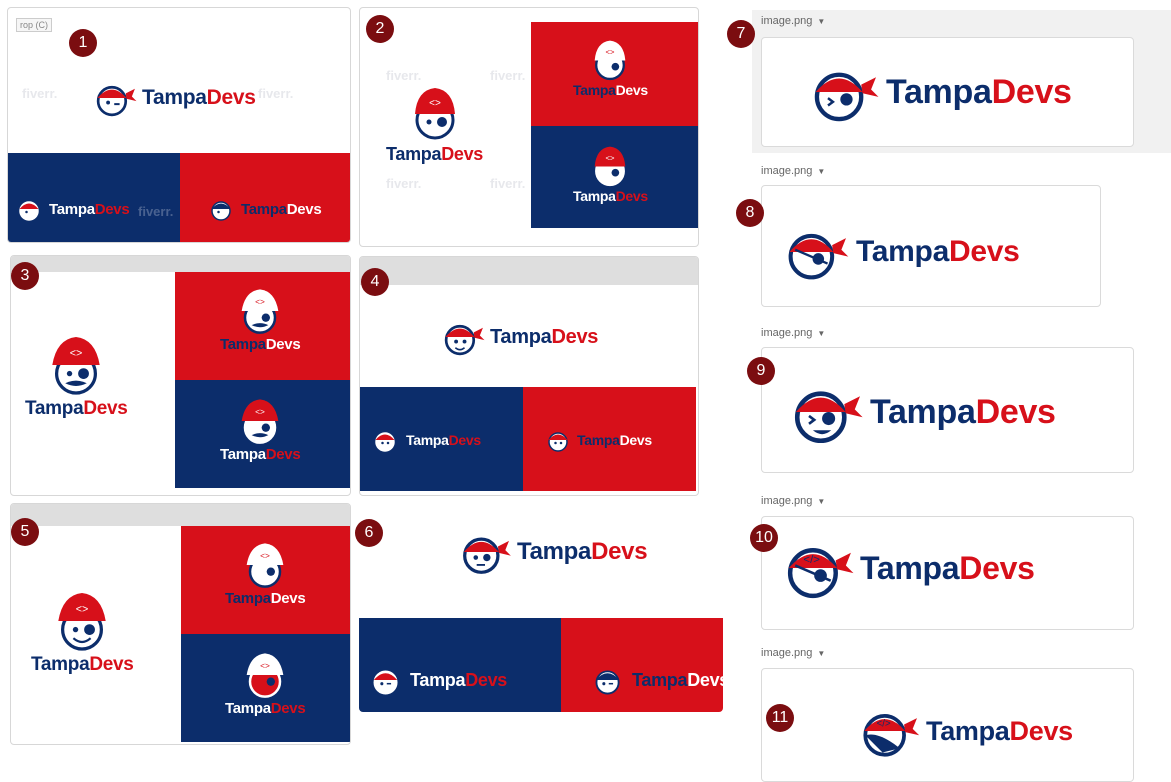 This screenshot has width=1171, height=782. What do you see at coordinates (369, 533) in the screenshot?
I see `option-number-badge: 6` at bounding box center [369, 533].